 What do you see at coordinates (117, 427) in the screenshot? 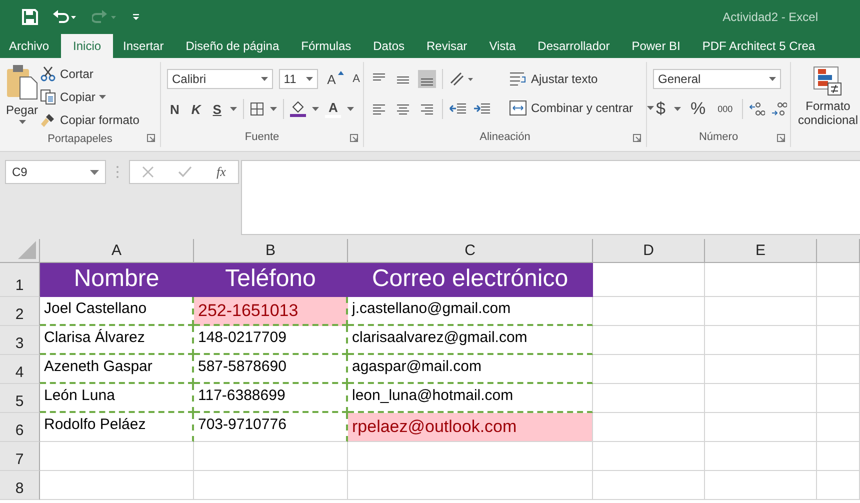
I see `table-cell: Rodolfo Peláez` at bounding box center [117, 427].